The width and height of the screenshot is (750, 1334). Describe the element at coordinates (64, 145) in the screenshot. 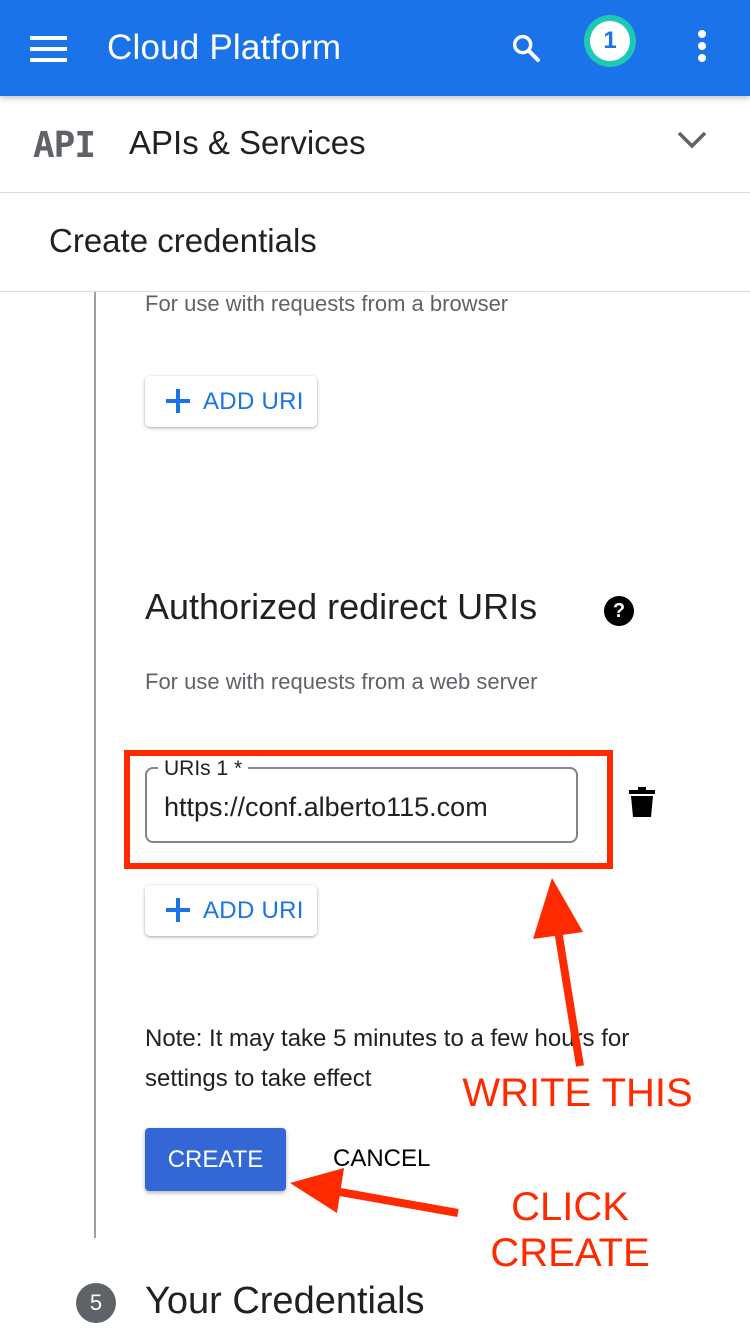

I see `api-logo: API` at that location.